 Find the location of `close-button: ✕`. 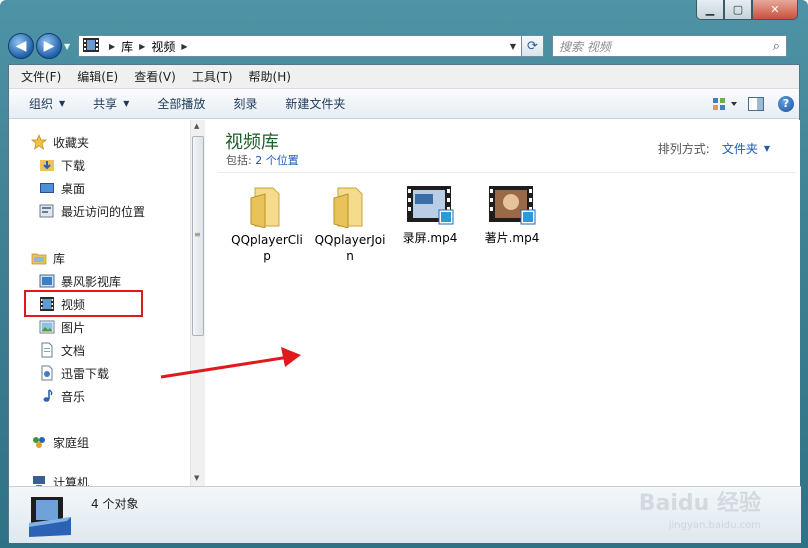

close-button: ✕ is located at coordinates (775, 10).